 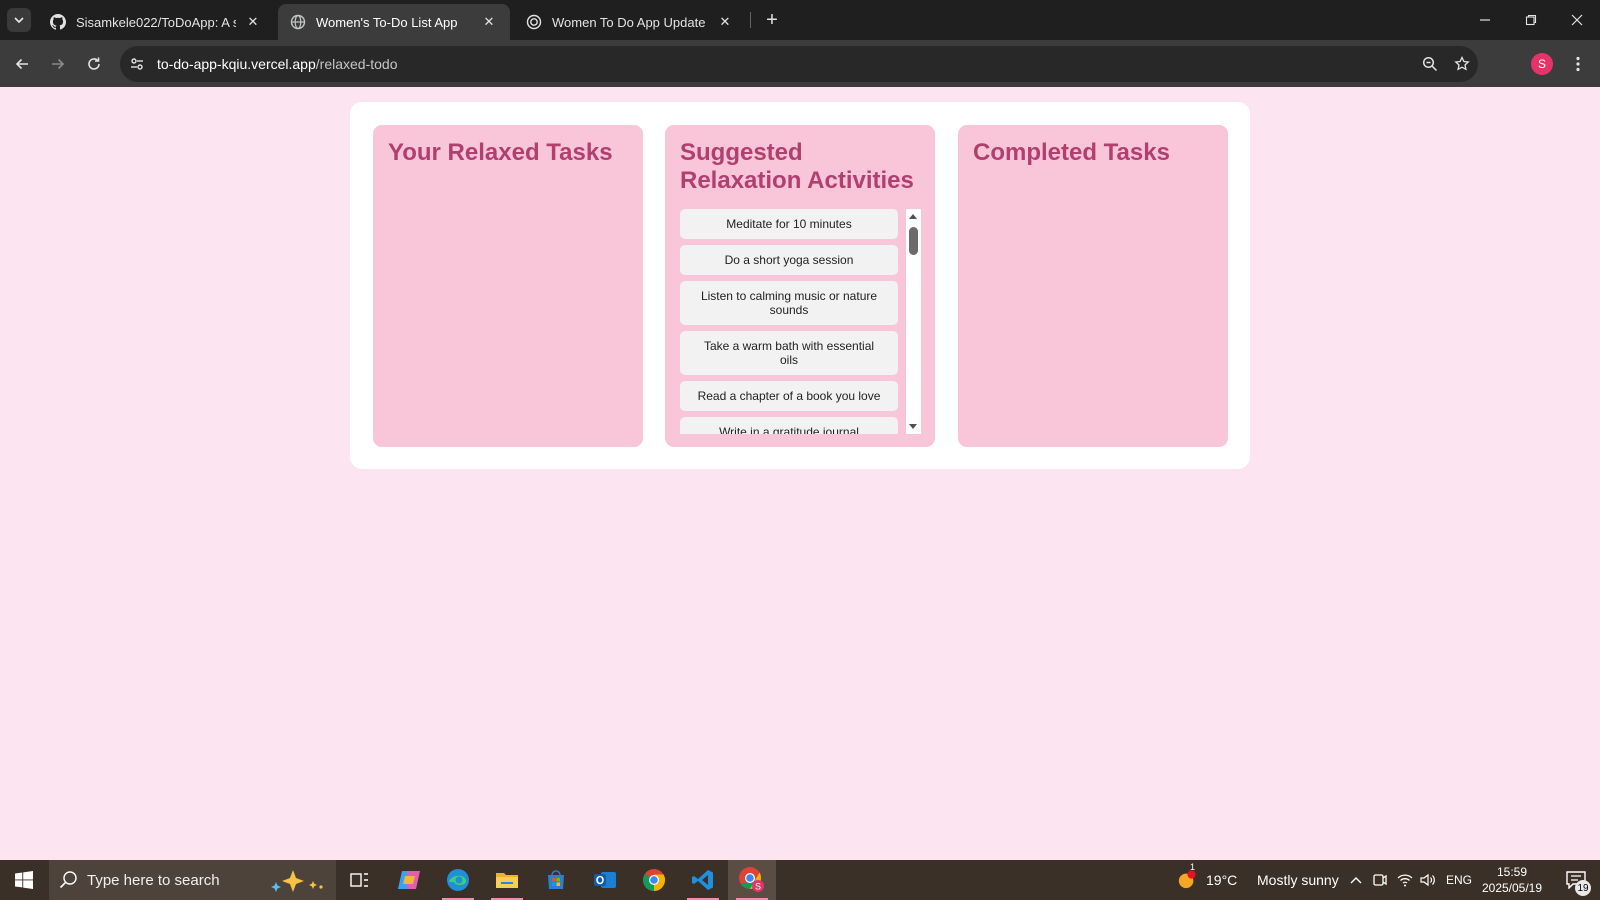 I want to click on vscode-icon, so click(x=702, y=880).